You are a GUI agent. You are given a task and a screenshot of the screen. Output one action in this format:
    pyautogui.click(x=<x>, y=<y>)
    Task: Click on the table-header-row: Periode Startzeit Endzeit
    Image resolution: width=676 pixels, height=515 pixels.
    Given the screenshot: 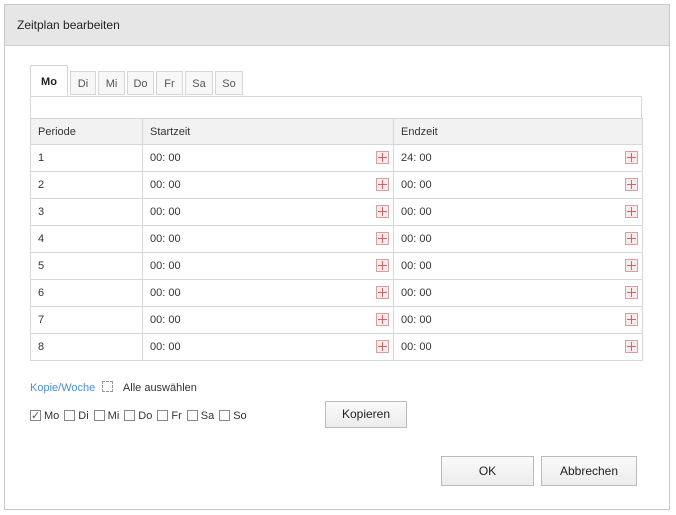 What is the action you would take?
    pyautogui.click(x=336, y=131)
    